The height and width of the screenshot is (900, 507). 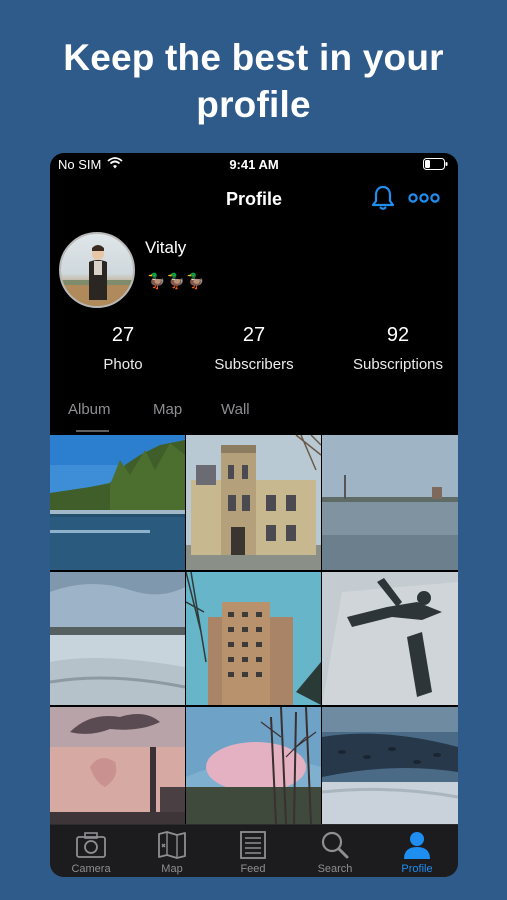 I want to click on search-icon, so click(x=335, y=845).